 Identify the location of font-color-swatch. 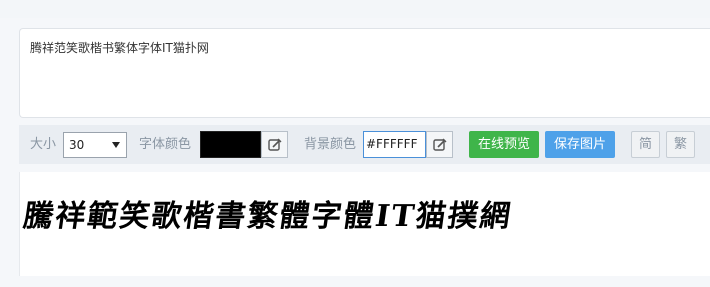
(230, 144).